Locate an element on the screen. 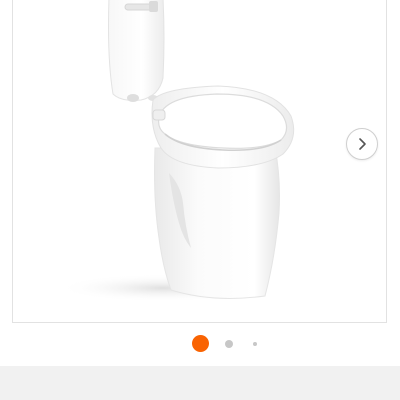 This screenshot has width=400, height=400. next-image-button is located at coordinates (362, 144).